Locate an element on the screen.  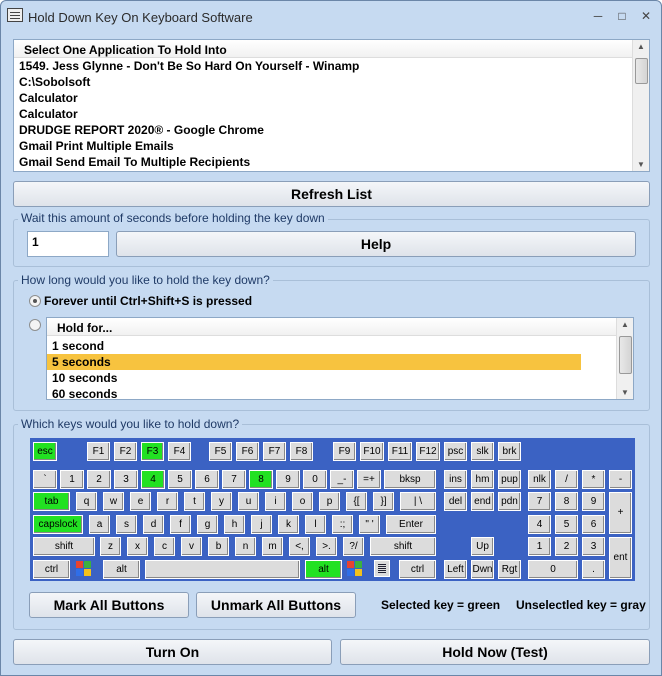
key-left-bracket: {[ is located at coordinates (356, 501).